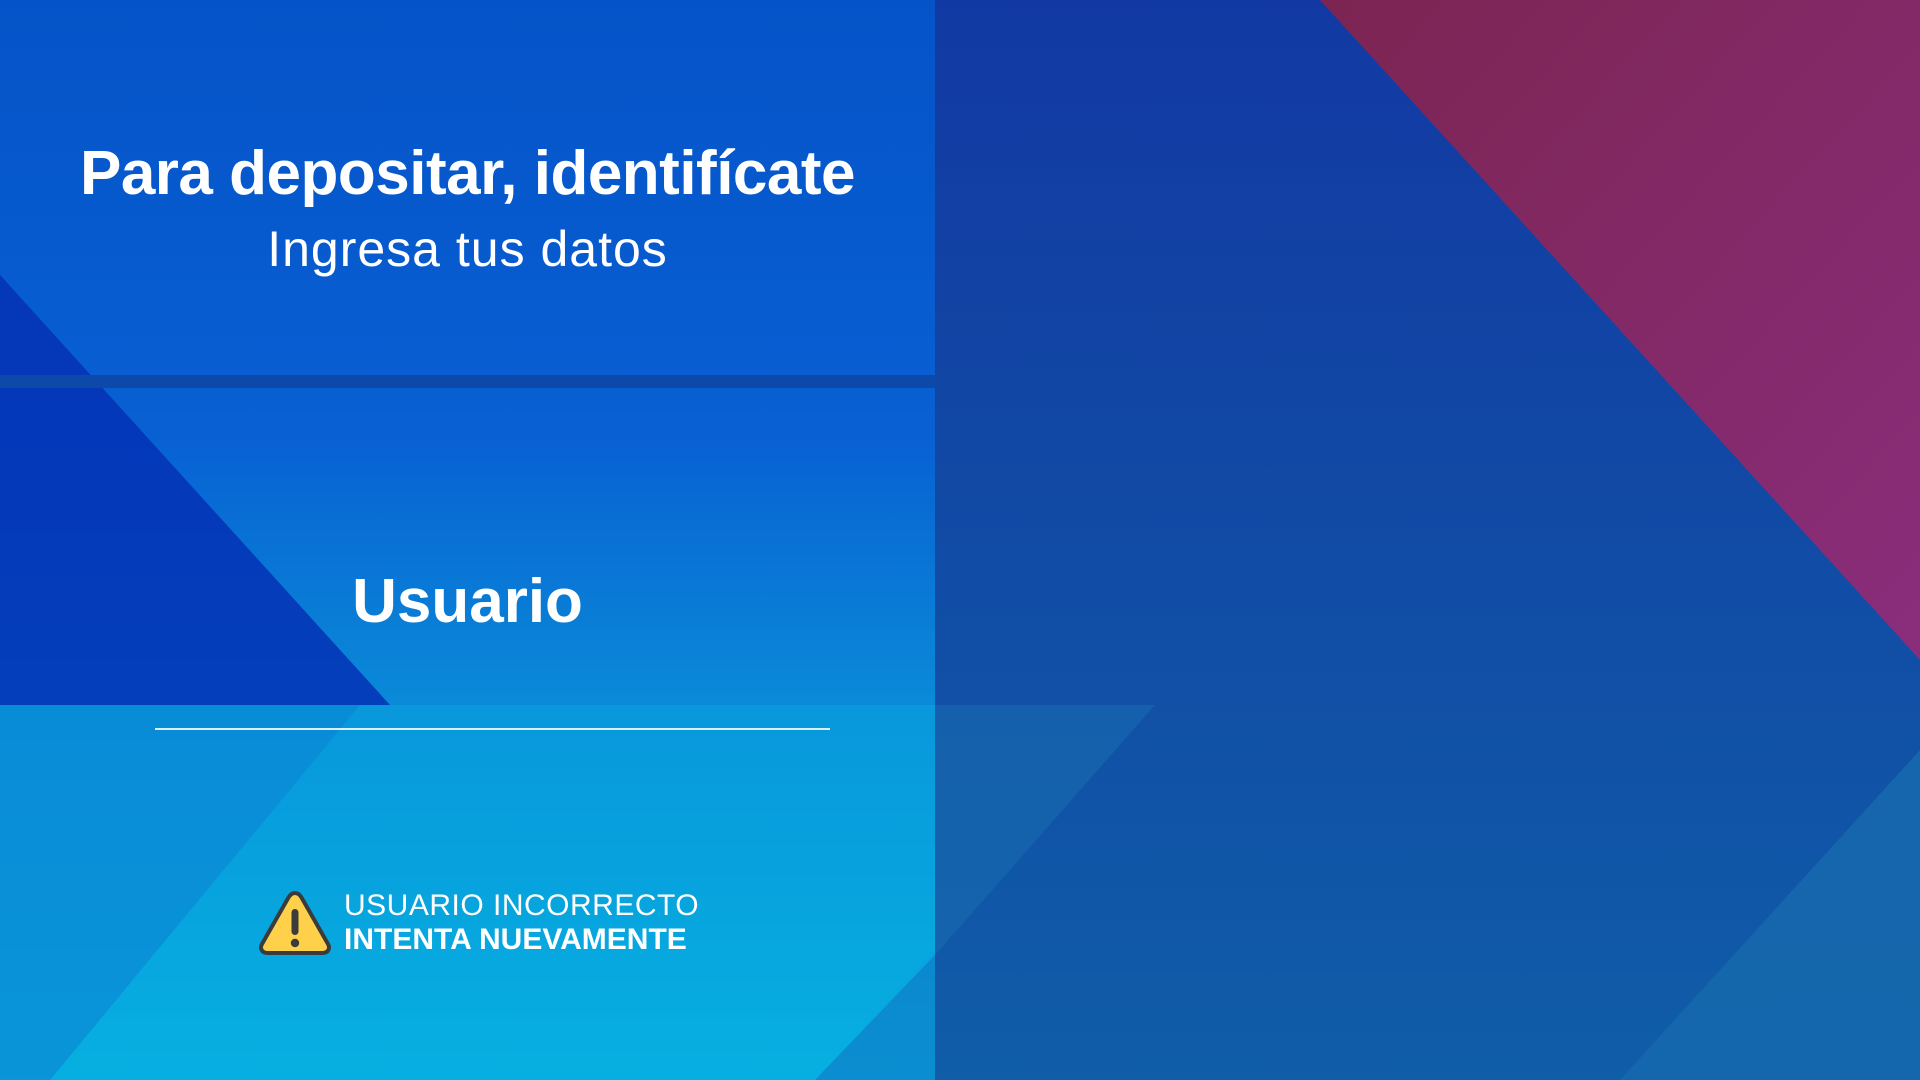  I want to click on user-input, so click(492, 695).